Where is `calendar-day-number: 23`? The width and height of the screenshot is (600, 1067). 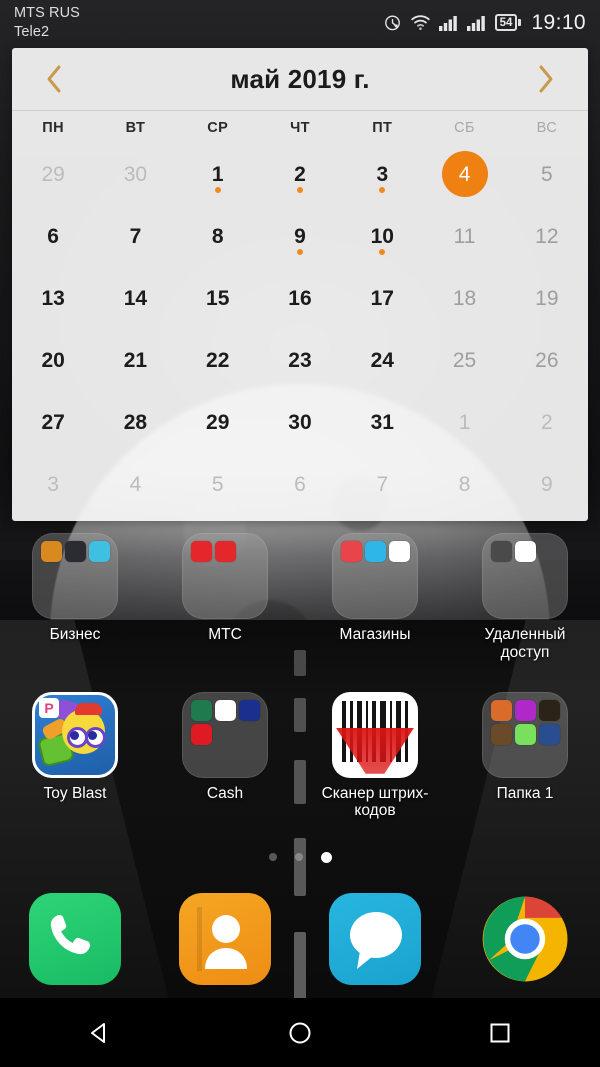 calendar-day-number: 23 is located at coordinates (300, 360).